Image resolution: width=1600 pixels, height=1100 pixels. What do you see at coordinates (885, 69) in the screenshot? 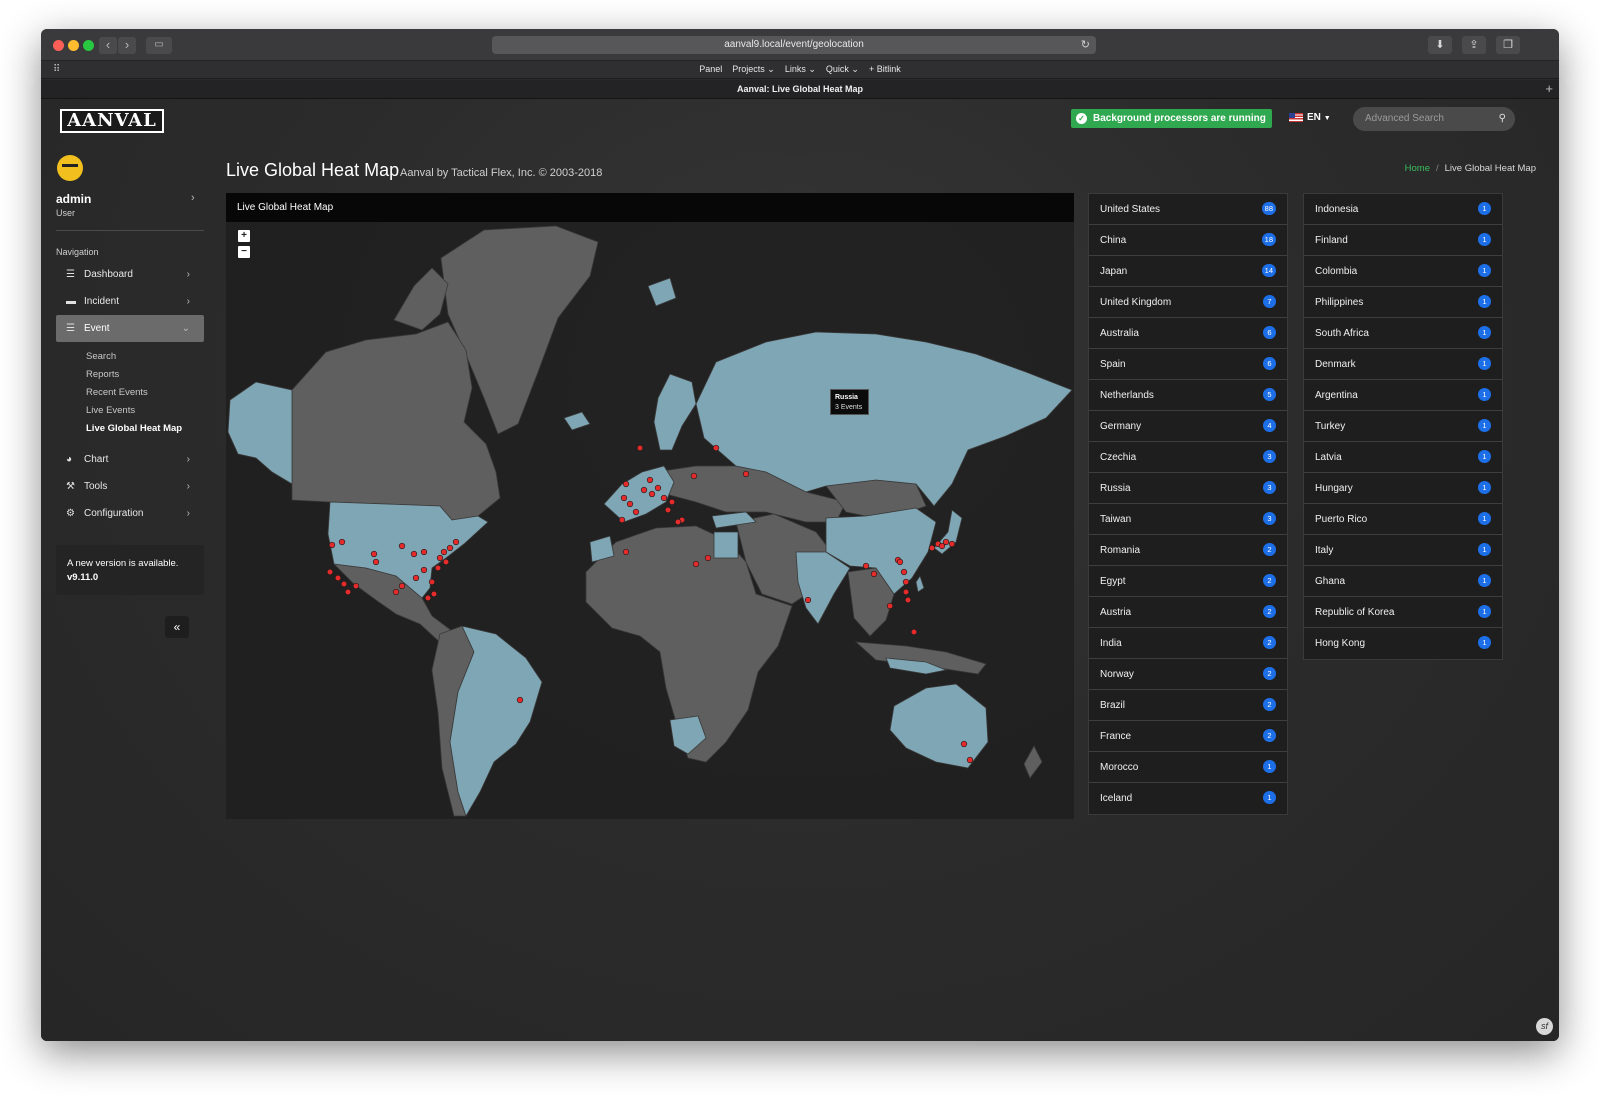
I see `favorite-link: + Bitlink` at bounding box center [885, 69].